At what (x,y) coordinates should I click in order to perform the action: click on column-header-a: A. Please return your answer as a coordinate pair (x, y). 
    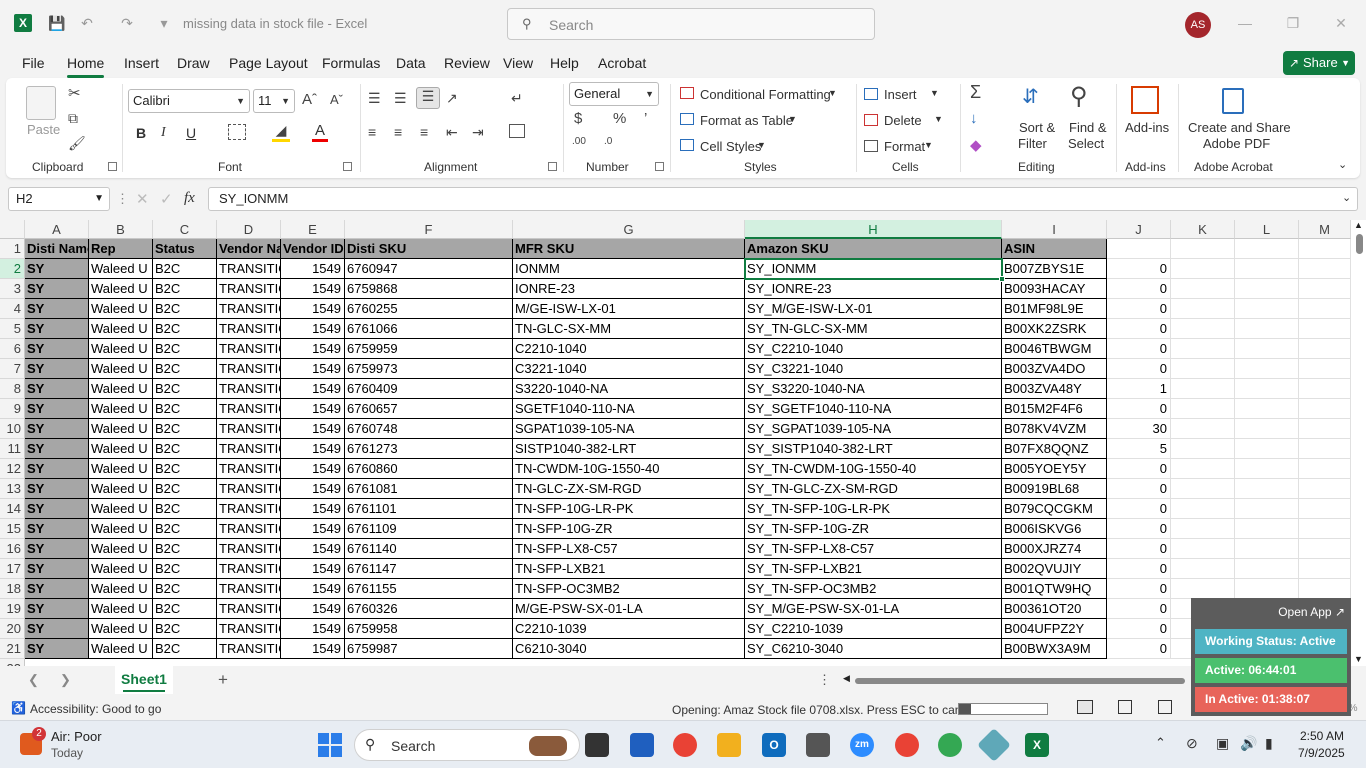
    Looking at the image, I should click on (57, 229).